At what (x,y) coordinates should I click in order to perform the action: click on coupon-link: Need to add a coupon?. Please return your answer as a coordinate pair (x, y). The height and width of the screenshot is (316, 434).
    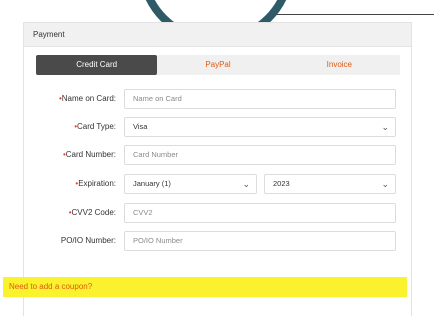
    Looking at the image, I should click on (205, 287).